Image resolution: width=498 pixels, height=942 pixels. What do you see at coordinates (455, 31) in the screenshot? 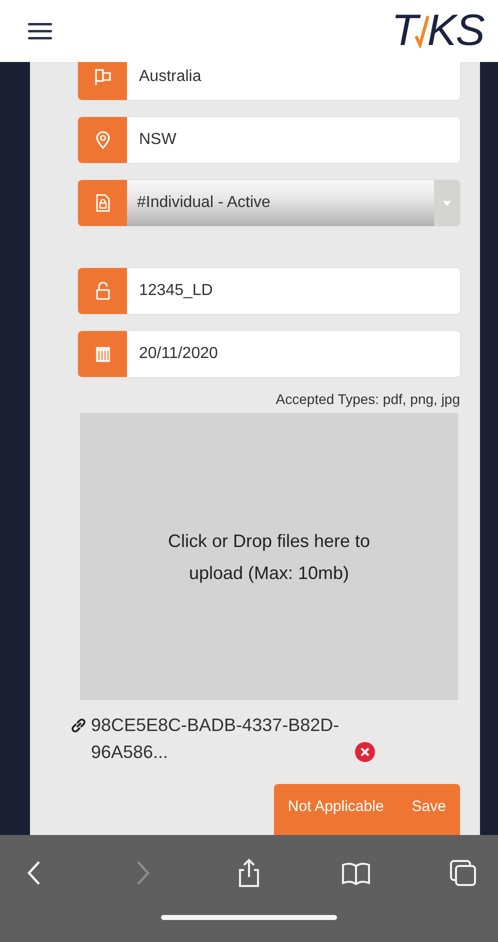
I see `logo-text: KS` at bounding box center [455, 31].